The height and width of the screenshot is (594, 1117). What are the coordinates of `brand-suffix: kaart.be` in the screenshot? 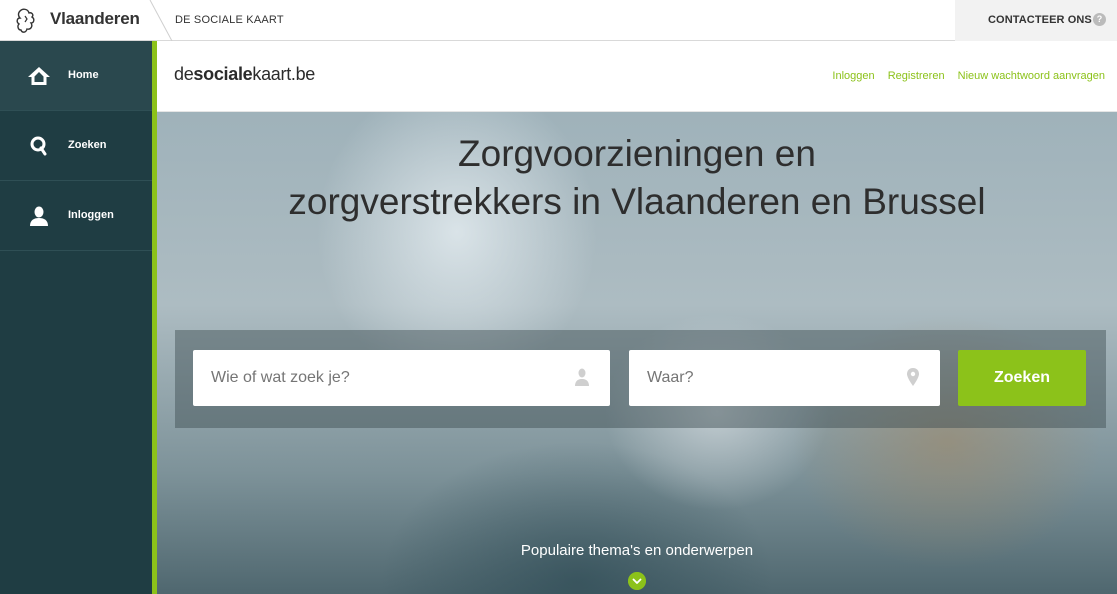 It's located at (284, 74).